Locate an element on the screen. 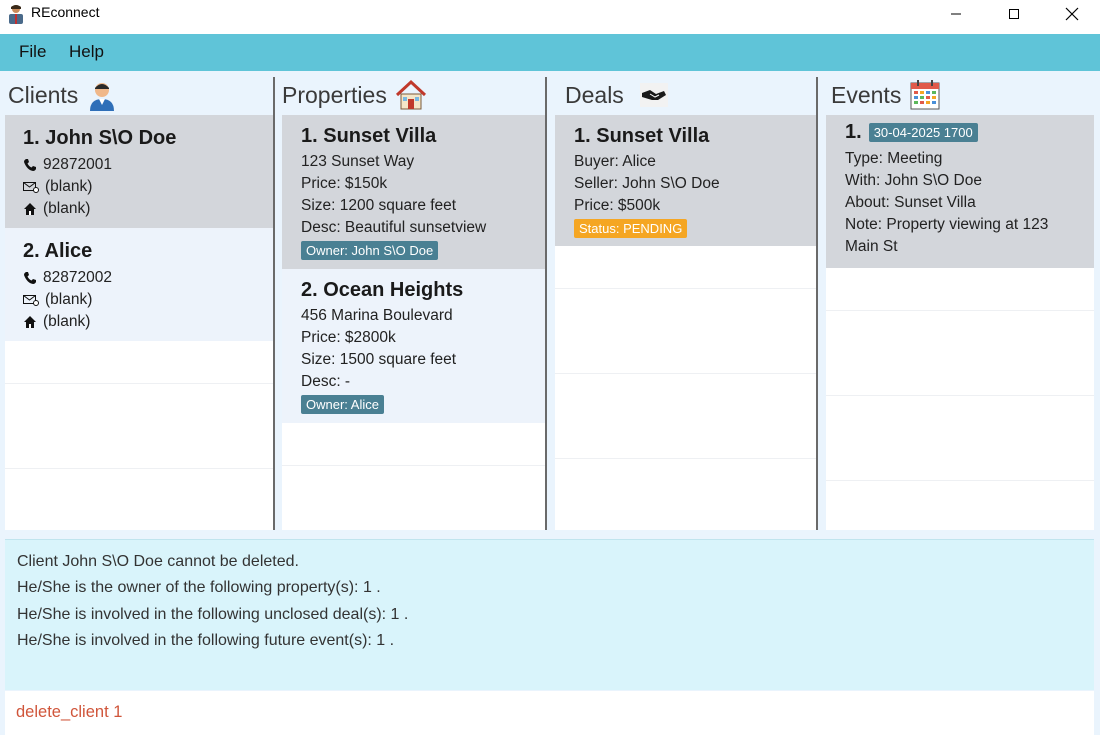 This screenshot has width=1108, height=735. client-phone: 92872001 is located at coordinates (139, 165).